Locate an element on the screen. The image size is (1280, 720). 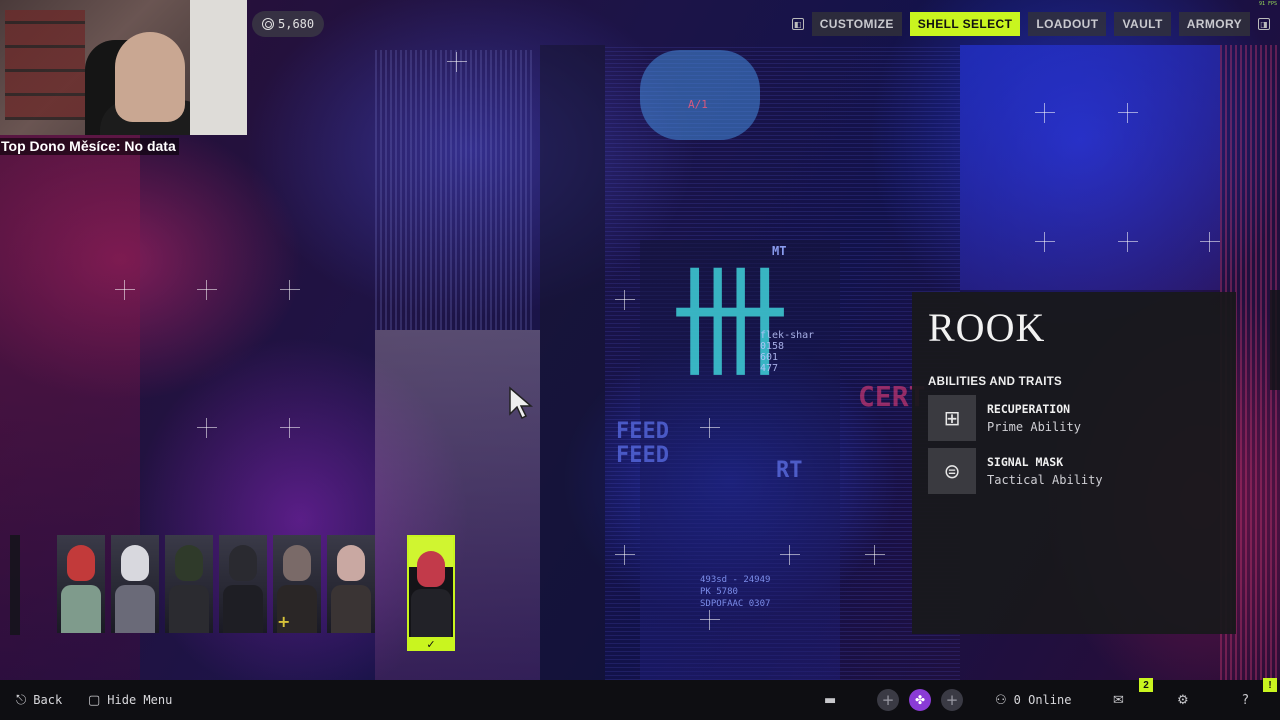
serial-line: 493sd - 24949 is located at coordinates (735, 580).